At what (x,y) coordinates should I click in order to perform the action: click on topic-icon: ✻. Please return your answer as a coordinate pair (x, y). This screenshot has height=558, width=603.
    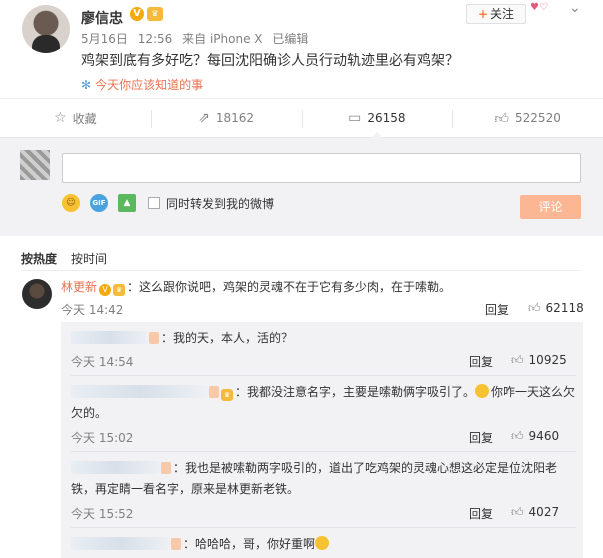
    Looking at the image, I should click on (86, 85).